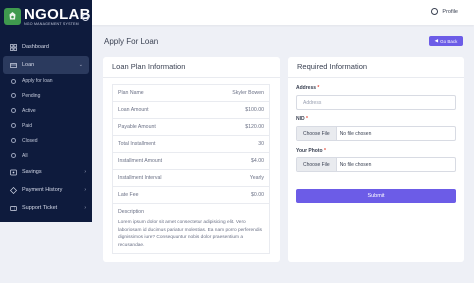 Image resolution: width=474 pixels, height=283 pixels. Describe the element at coordinates (140, 161) in the screenshot. I see `row-label: Installment Amount` at that location.